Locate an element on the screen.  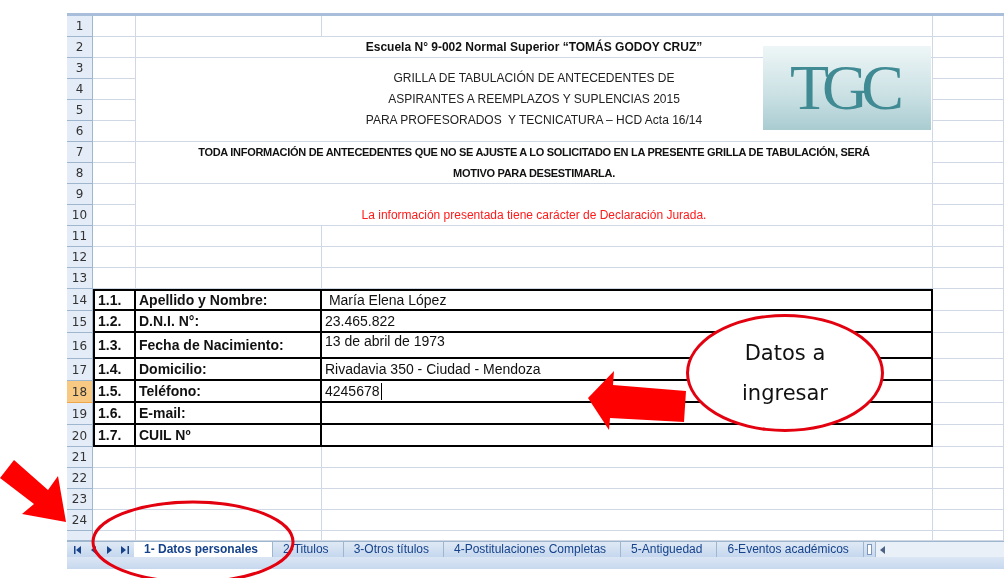
subtitle-line: PARA PROFESORADOS Y TECNICATURA – HCD Acta 16/14 is located at coordinates (534, 120).